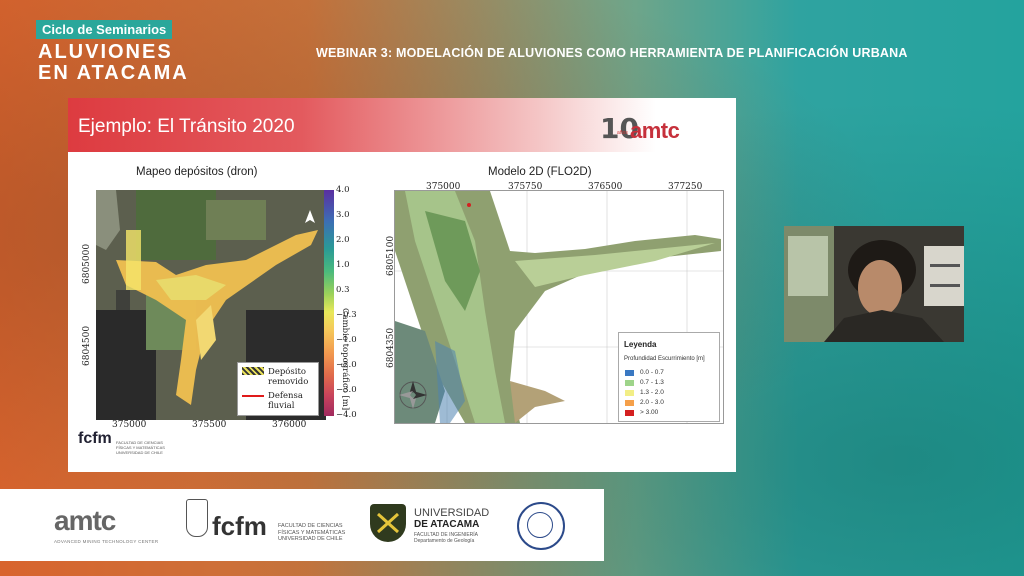 The image size is (1024, 576). I want to click on universidad-atacama-shield-icon, so click(388, 523).